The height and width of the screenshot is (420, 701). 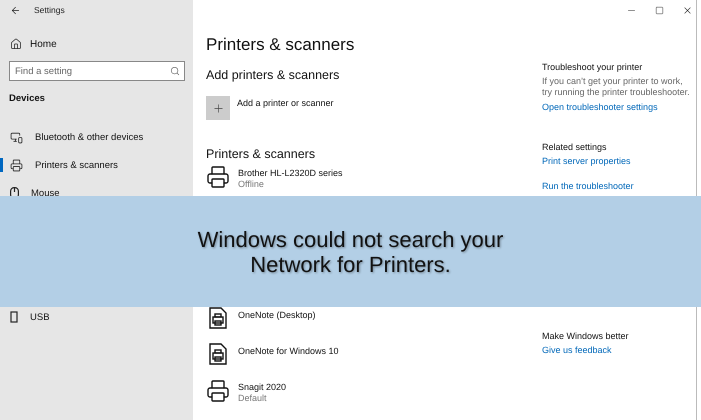 I want to click on back-icon, so click(x=15, y=10).